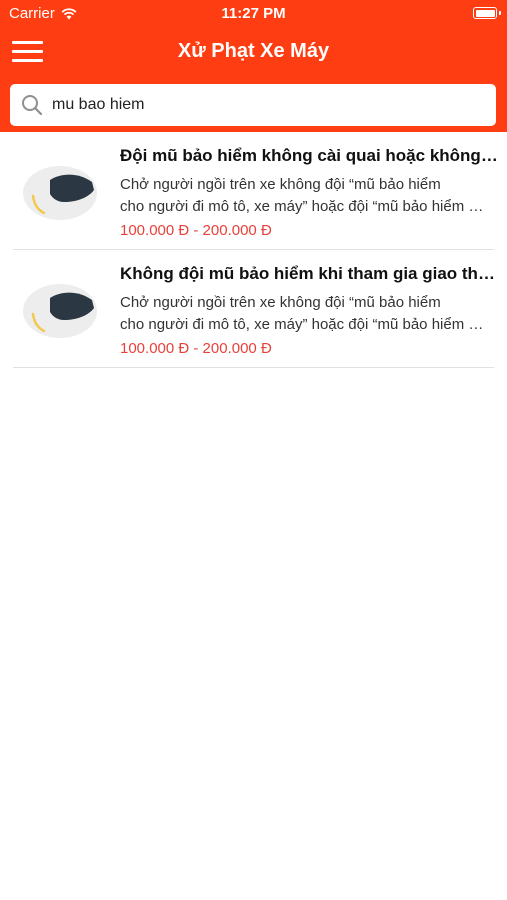 Image resolution: width=507 pixels, height=900 pixels. What do you see at coordinates (32, 105) in the screenshot?
I see `search-icon` at bounding box center [32, 105].